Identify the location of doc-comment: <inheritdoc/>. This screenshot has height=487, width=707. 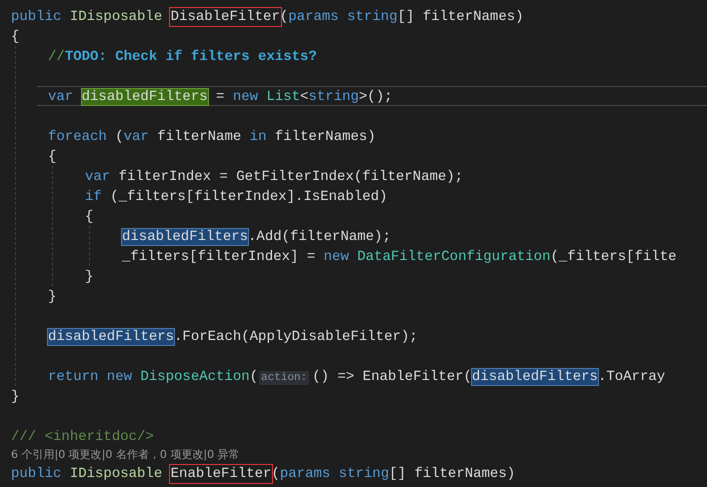
(99, 437).